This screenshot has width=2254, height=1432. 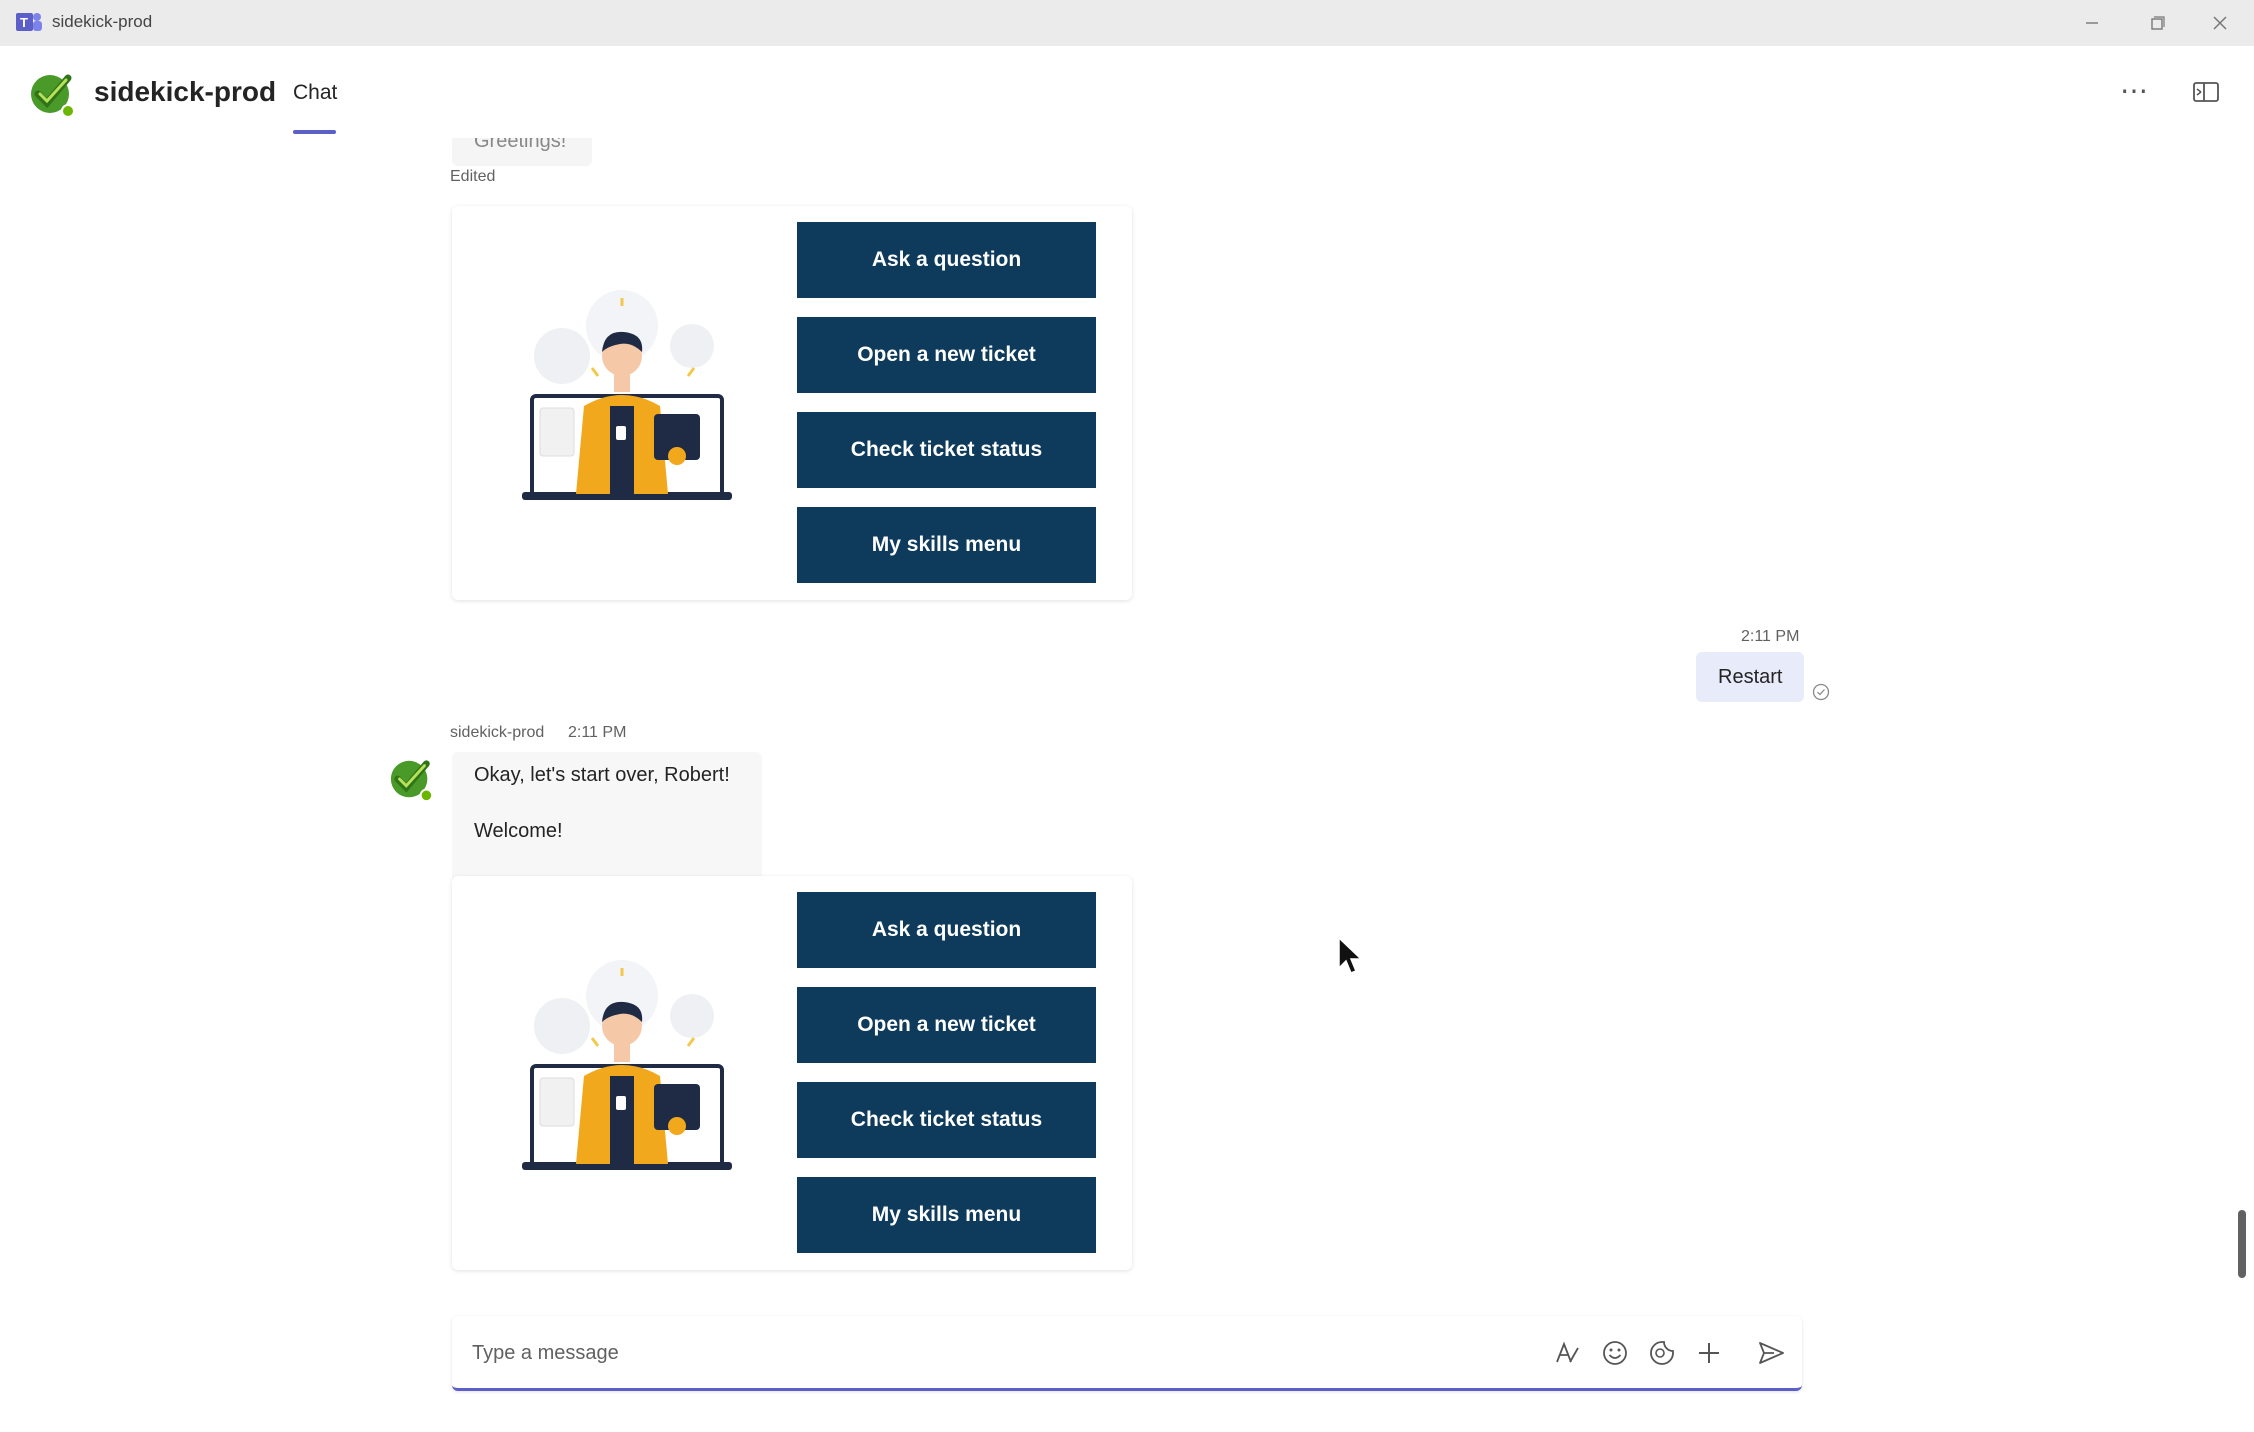 I want to click on pop-out-panel-icon, so click(x=2206, y=92).